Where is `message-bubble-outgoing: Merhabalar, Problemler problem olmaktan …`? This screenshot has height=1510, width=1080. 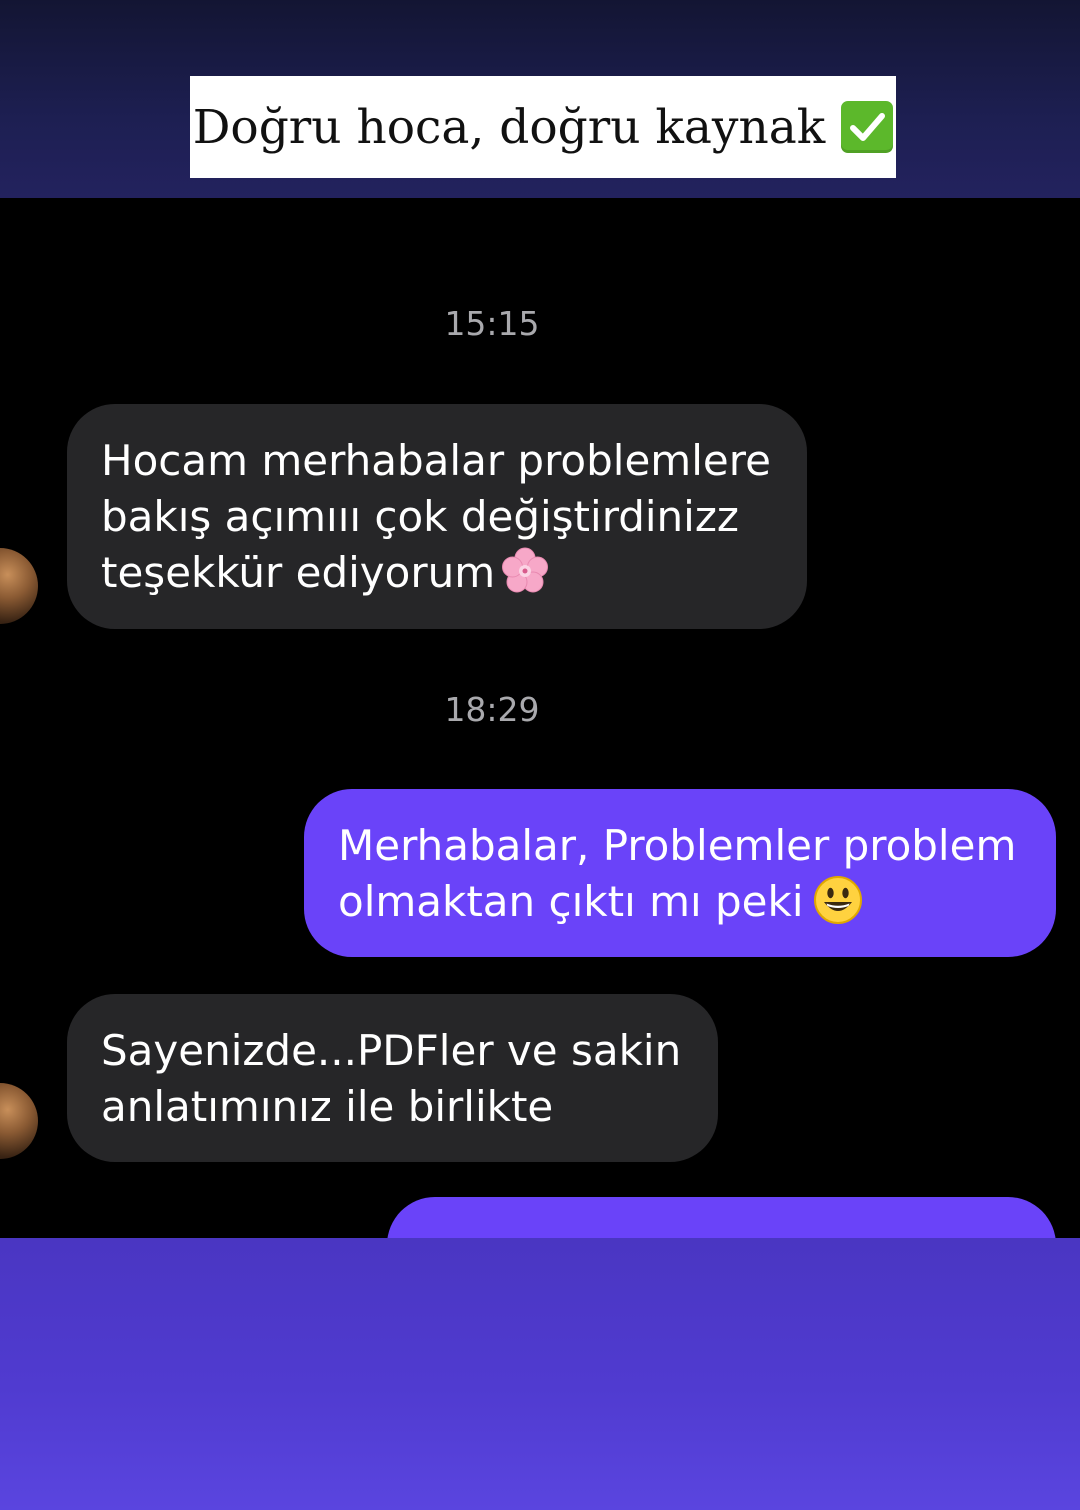
message-bubble-outgoing: Merhabalar, Problemler problem olmaktan … is located at coordinates (680, 873).